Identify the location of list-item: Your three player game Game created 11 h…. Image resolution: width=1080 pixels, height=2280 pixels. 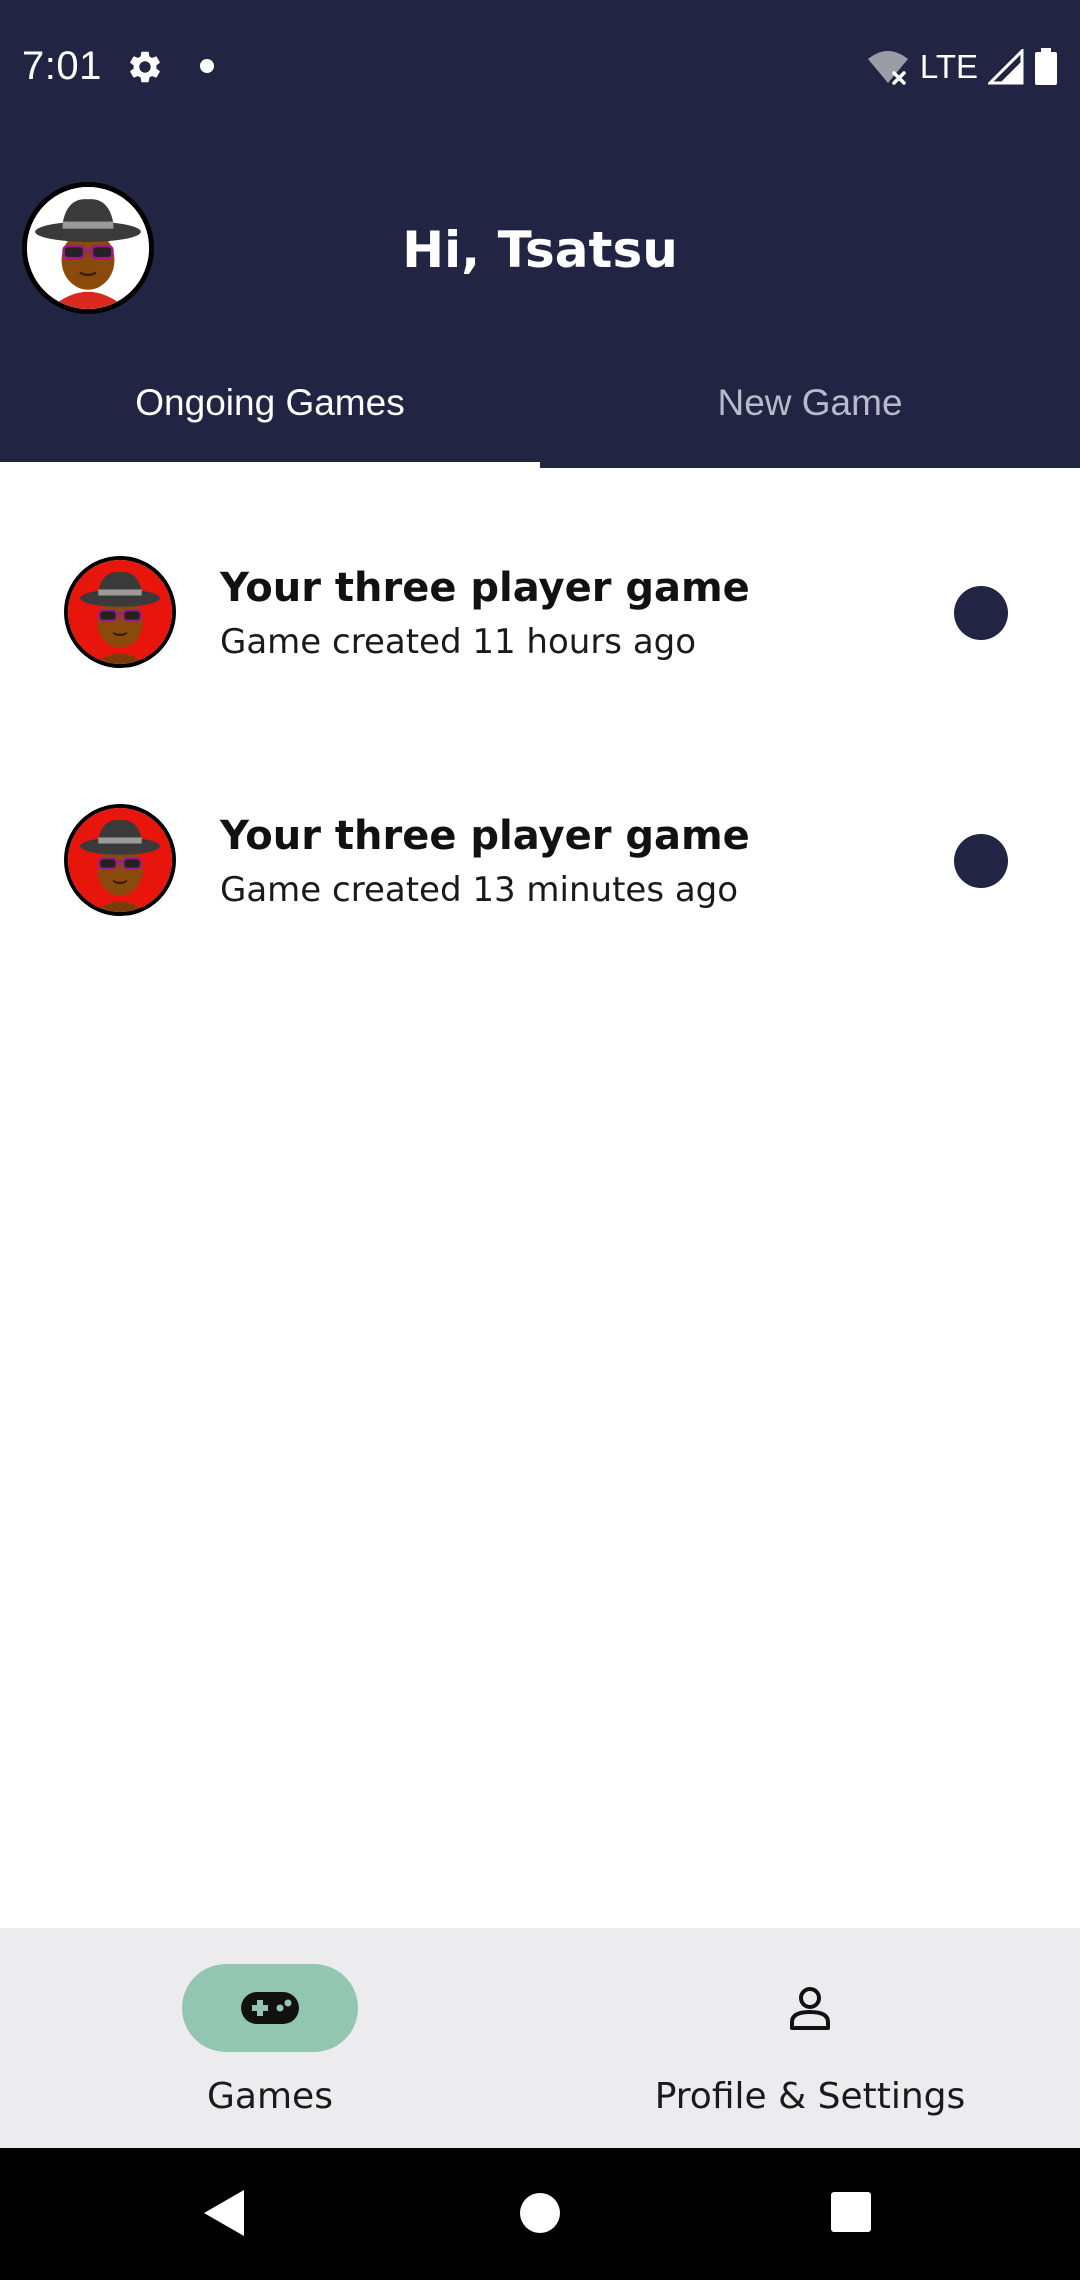
(540, 592).